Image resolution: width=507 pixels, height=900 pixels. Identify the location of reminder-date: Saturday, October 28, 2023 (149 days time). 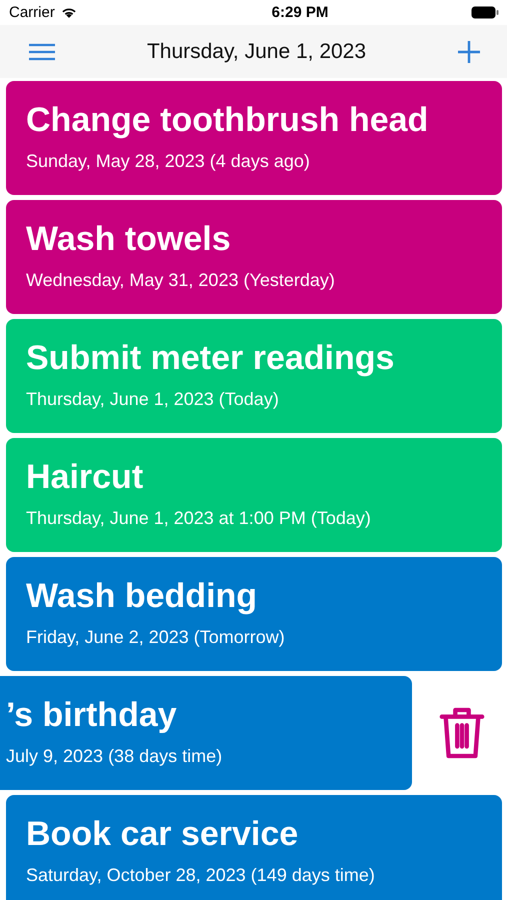
(201, 875).